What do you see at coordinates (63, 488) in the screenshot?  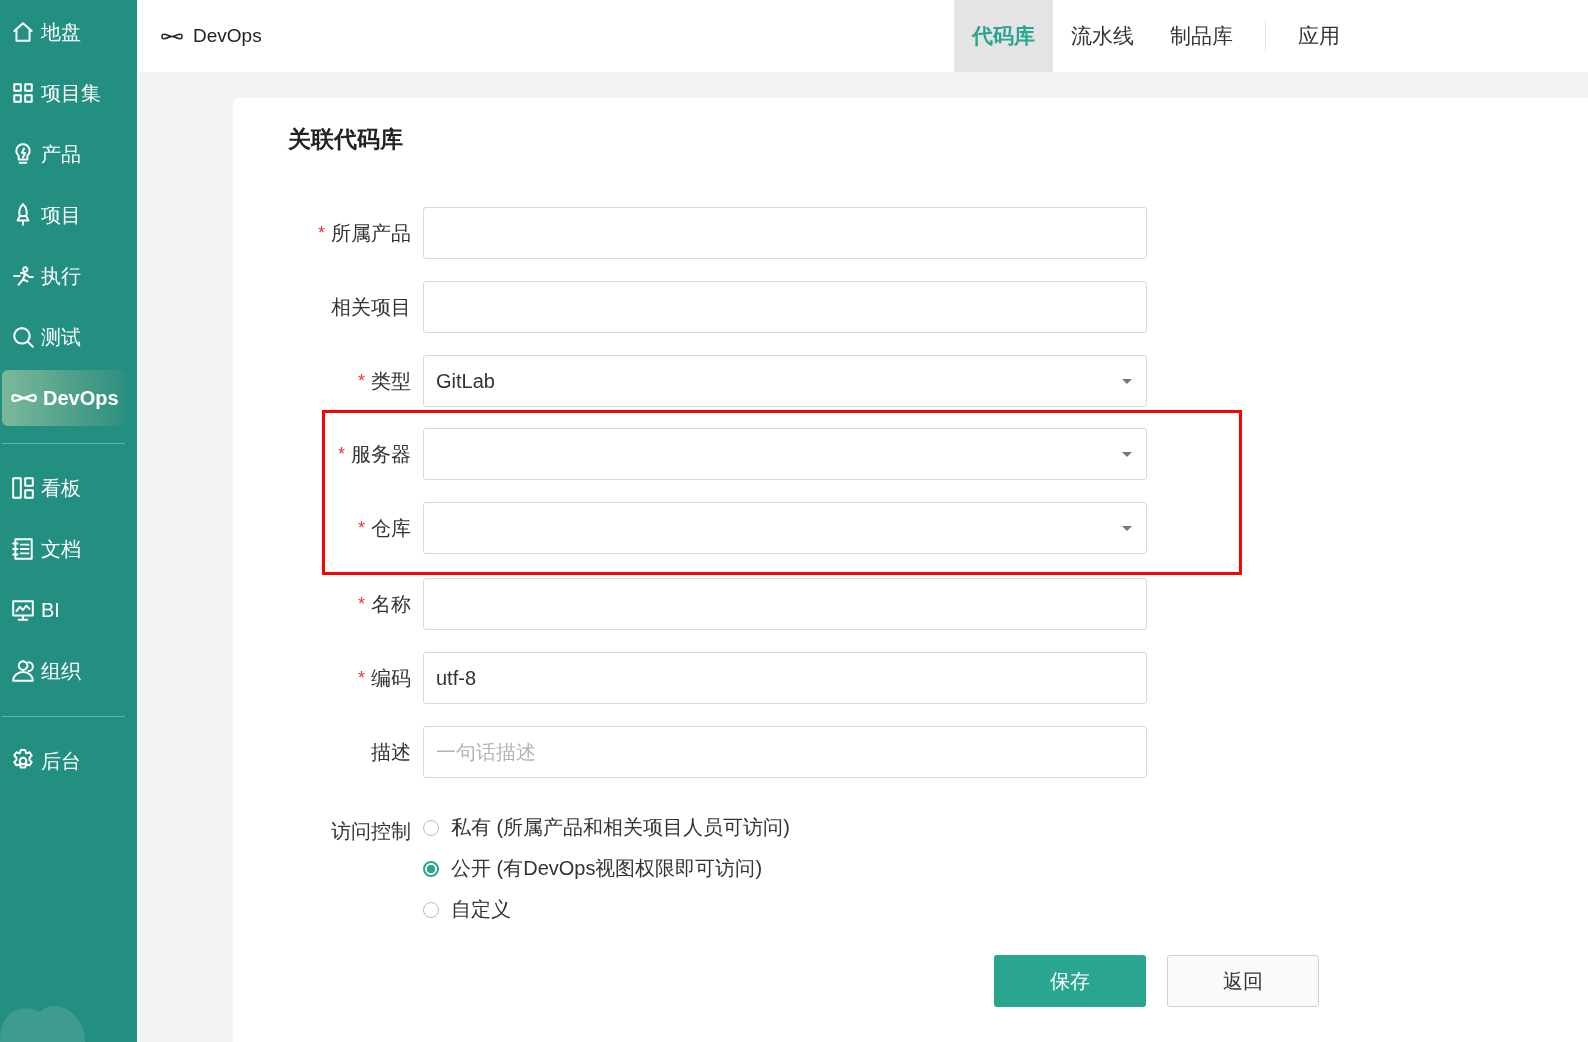 I see `sidebar-item: 看板` at bounding box center [63, 488].